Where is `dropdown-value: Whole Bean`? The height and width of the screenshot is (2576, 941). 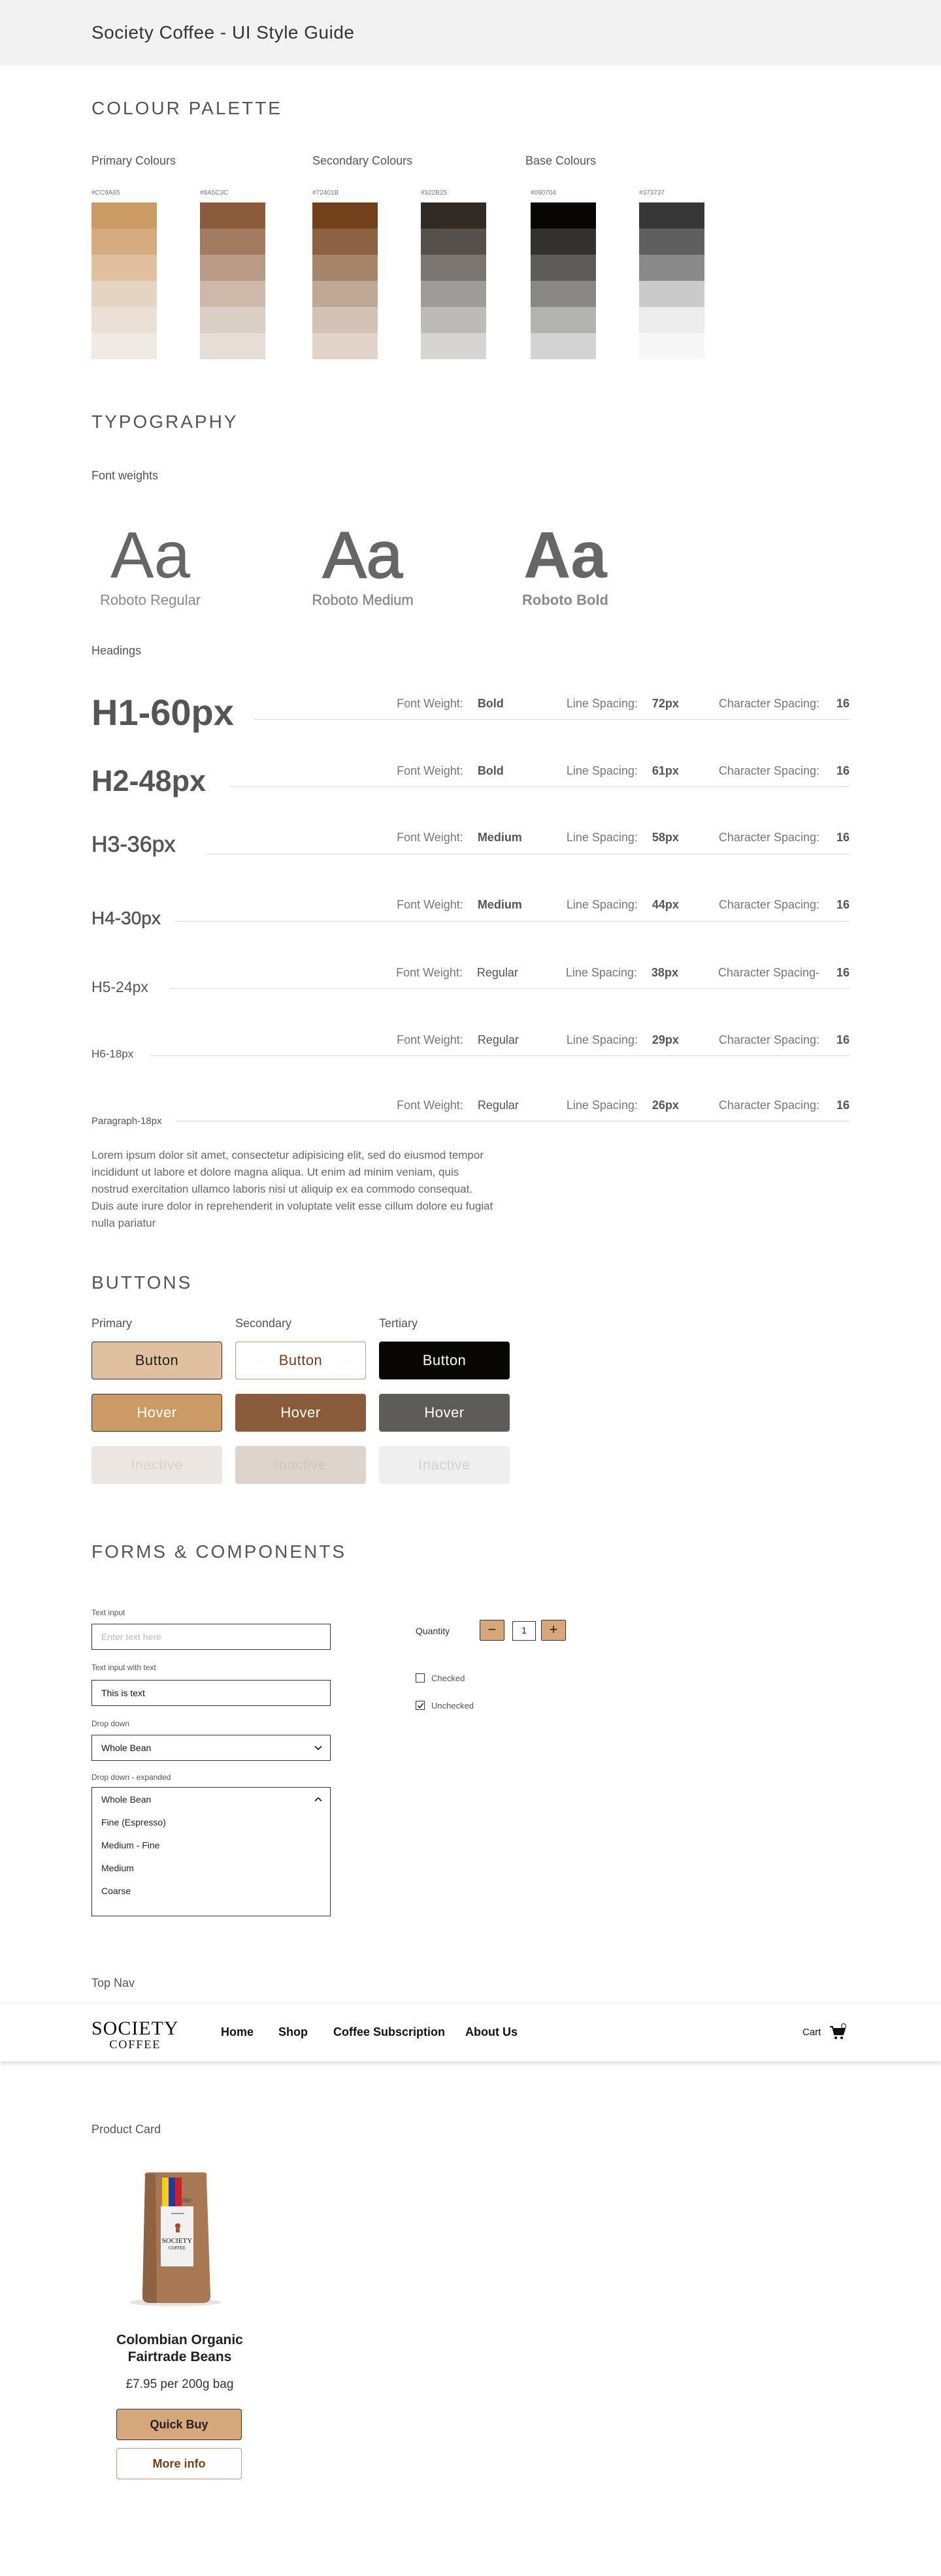 dropdown-value: Whole Bean is located at coordinates (126, 1748).